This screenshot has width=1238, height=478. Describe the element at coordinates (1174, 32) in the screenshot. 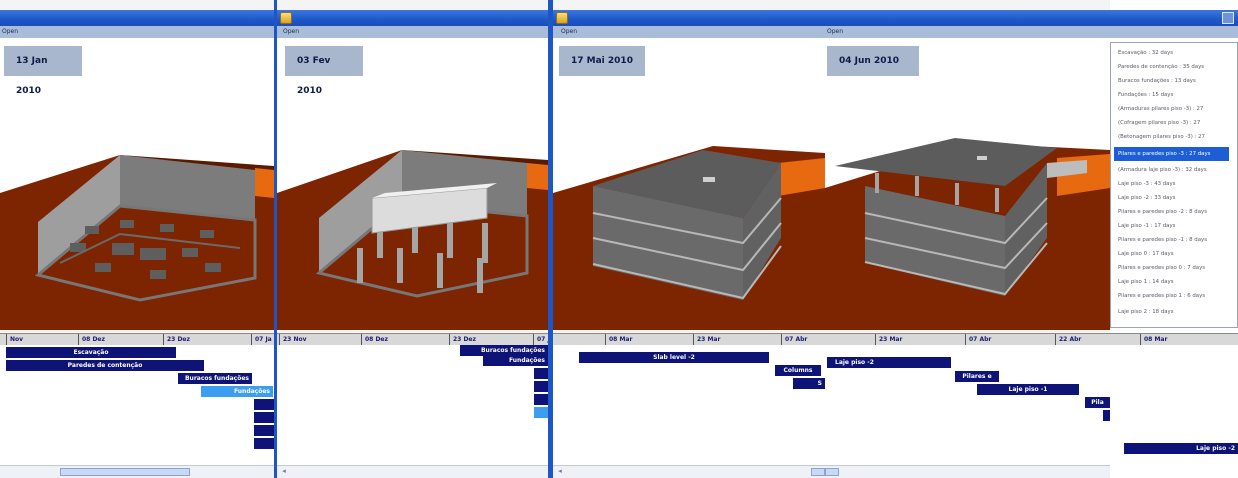

I see `menu-bar` at that location.